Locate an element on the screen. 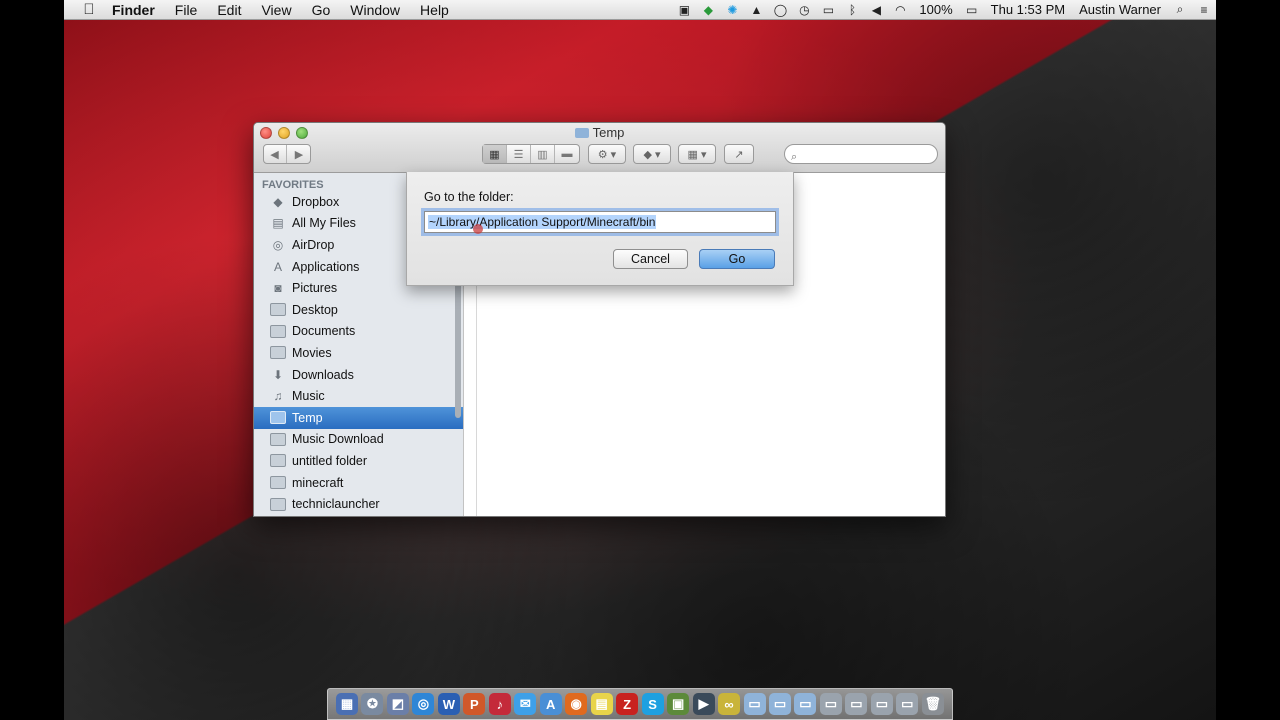  dropbox-toolbar-button: ◆ ▾ is located at coordinates (652, 154).